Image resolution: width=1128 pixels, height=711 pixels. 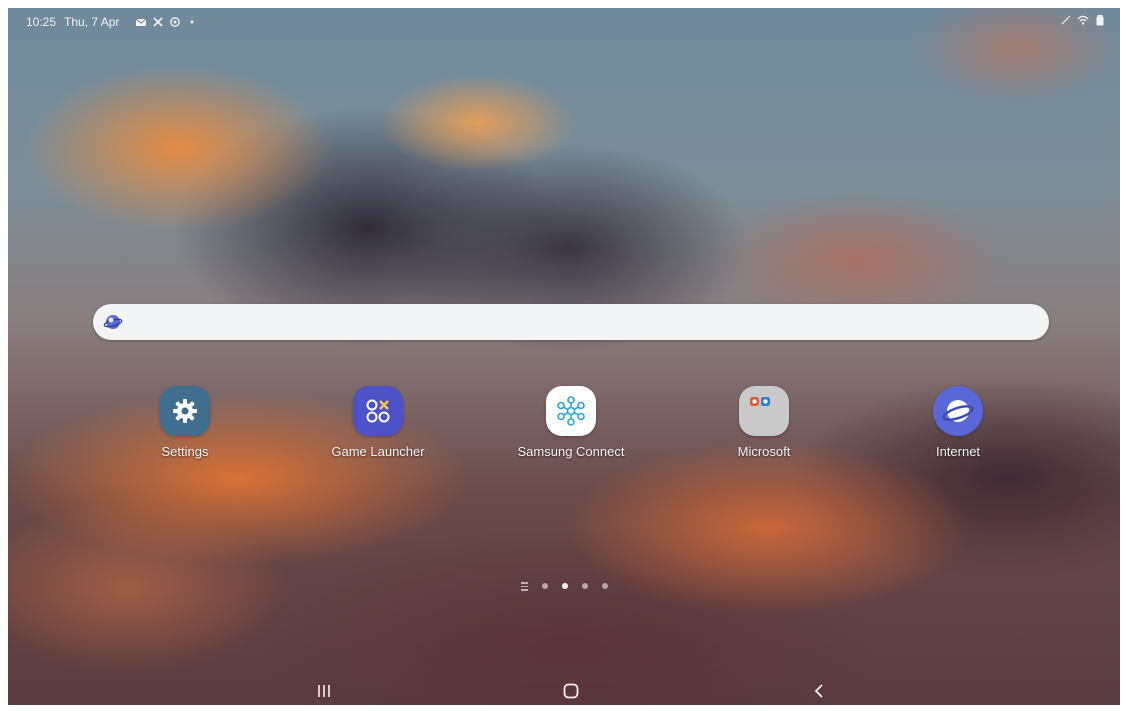 I want to click on navigation-bar, so click(x=564, y=690).